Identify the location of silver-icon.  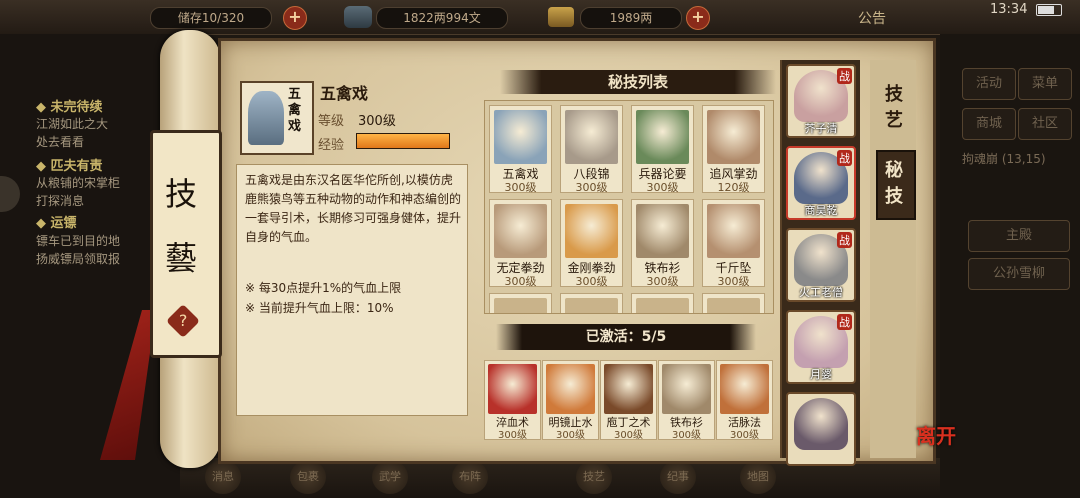
(561, 17).